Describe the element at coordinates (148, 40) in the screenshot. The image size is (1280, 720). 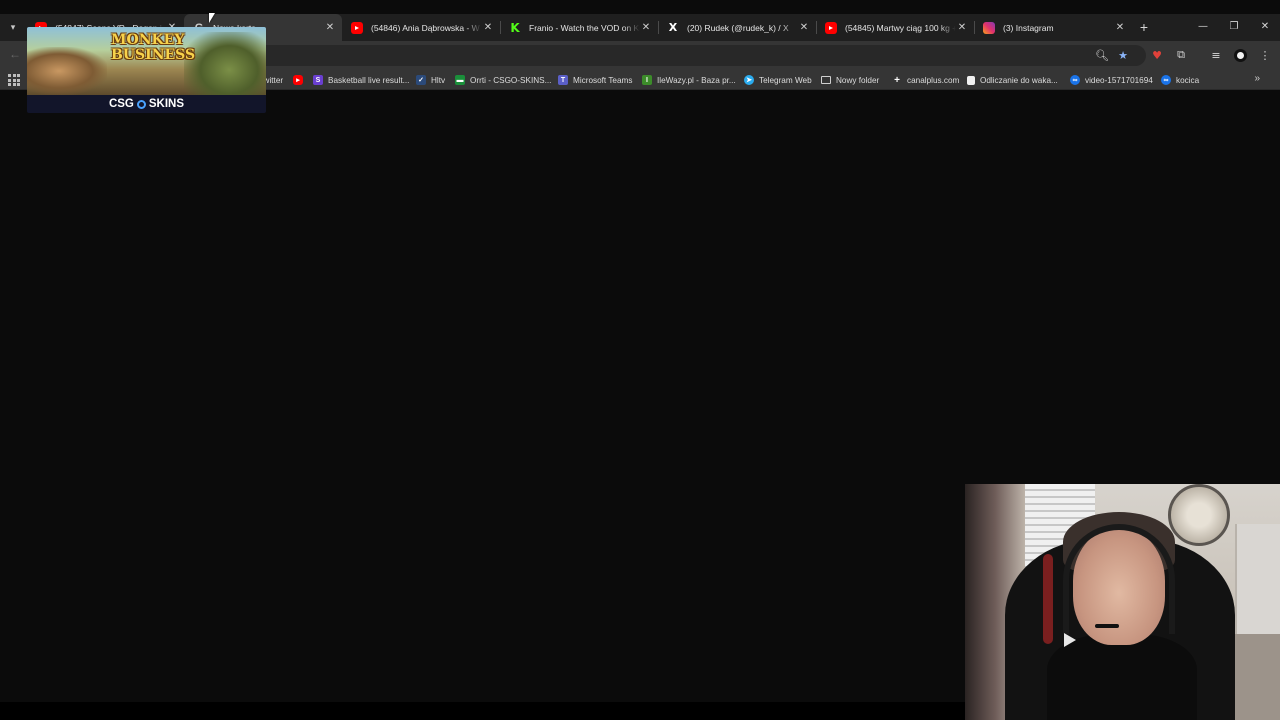
I see `ad-headline-line1: MONKEY` at that location.